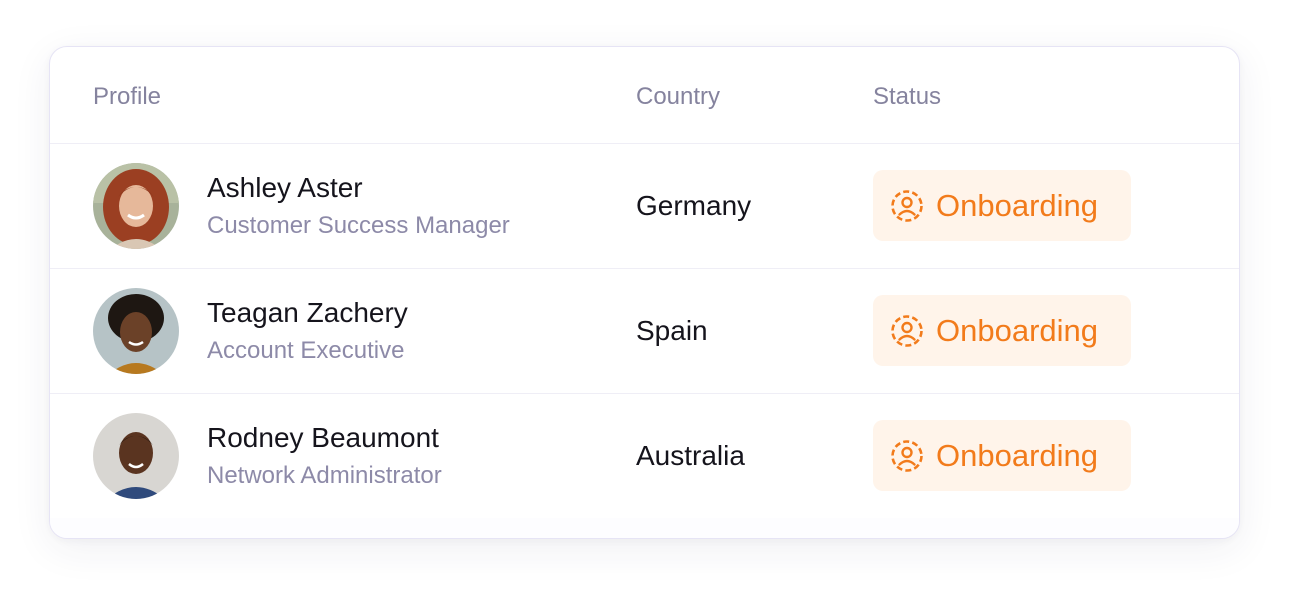  I want to click on profile-role: Account Executive, so click(306, 350).